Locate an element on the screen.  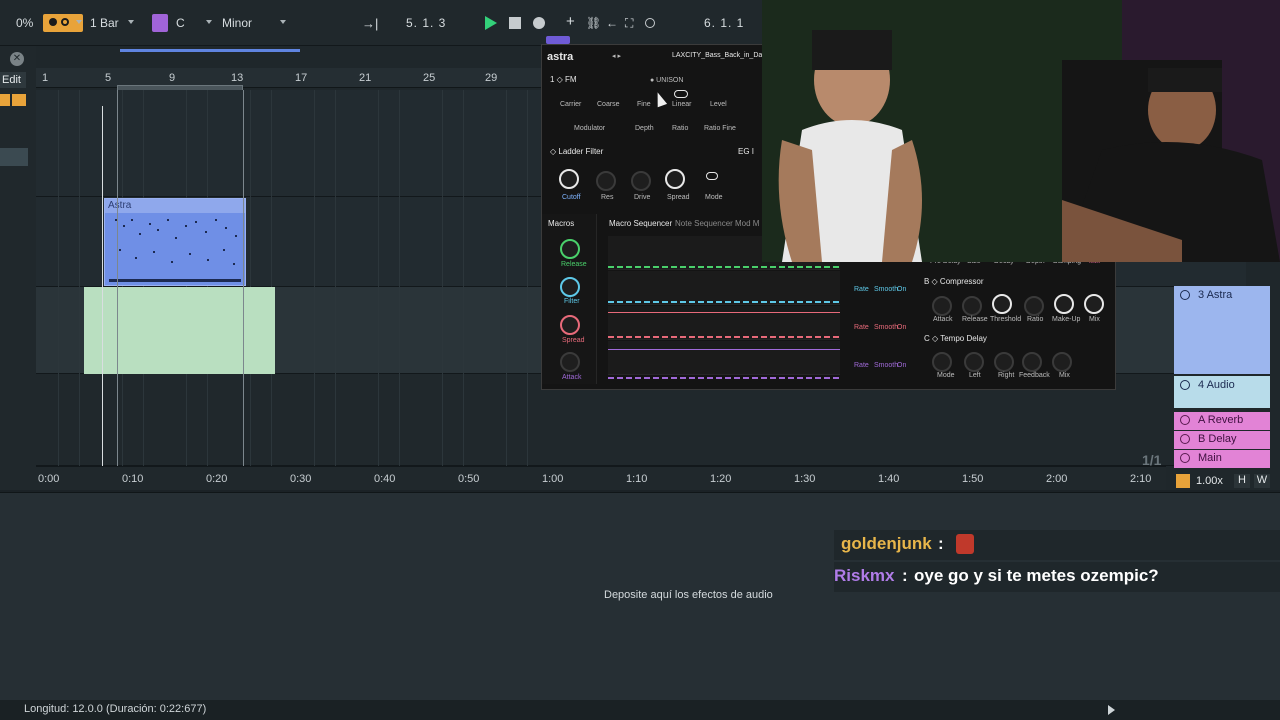
comp-label: Ratio is located at coordinates (1035, 319).